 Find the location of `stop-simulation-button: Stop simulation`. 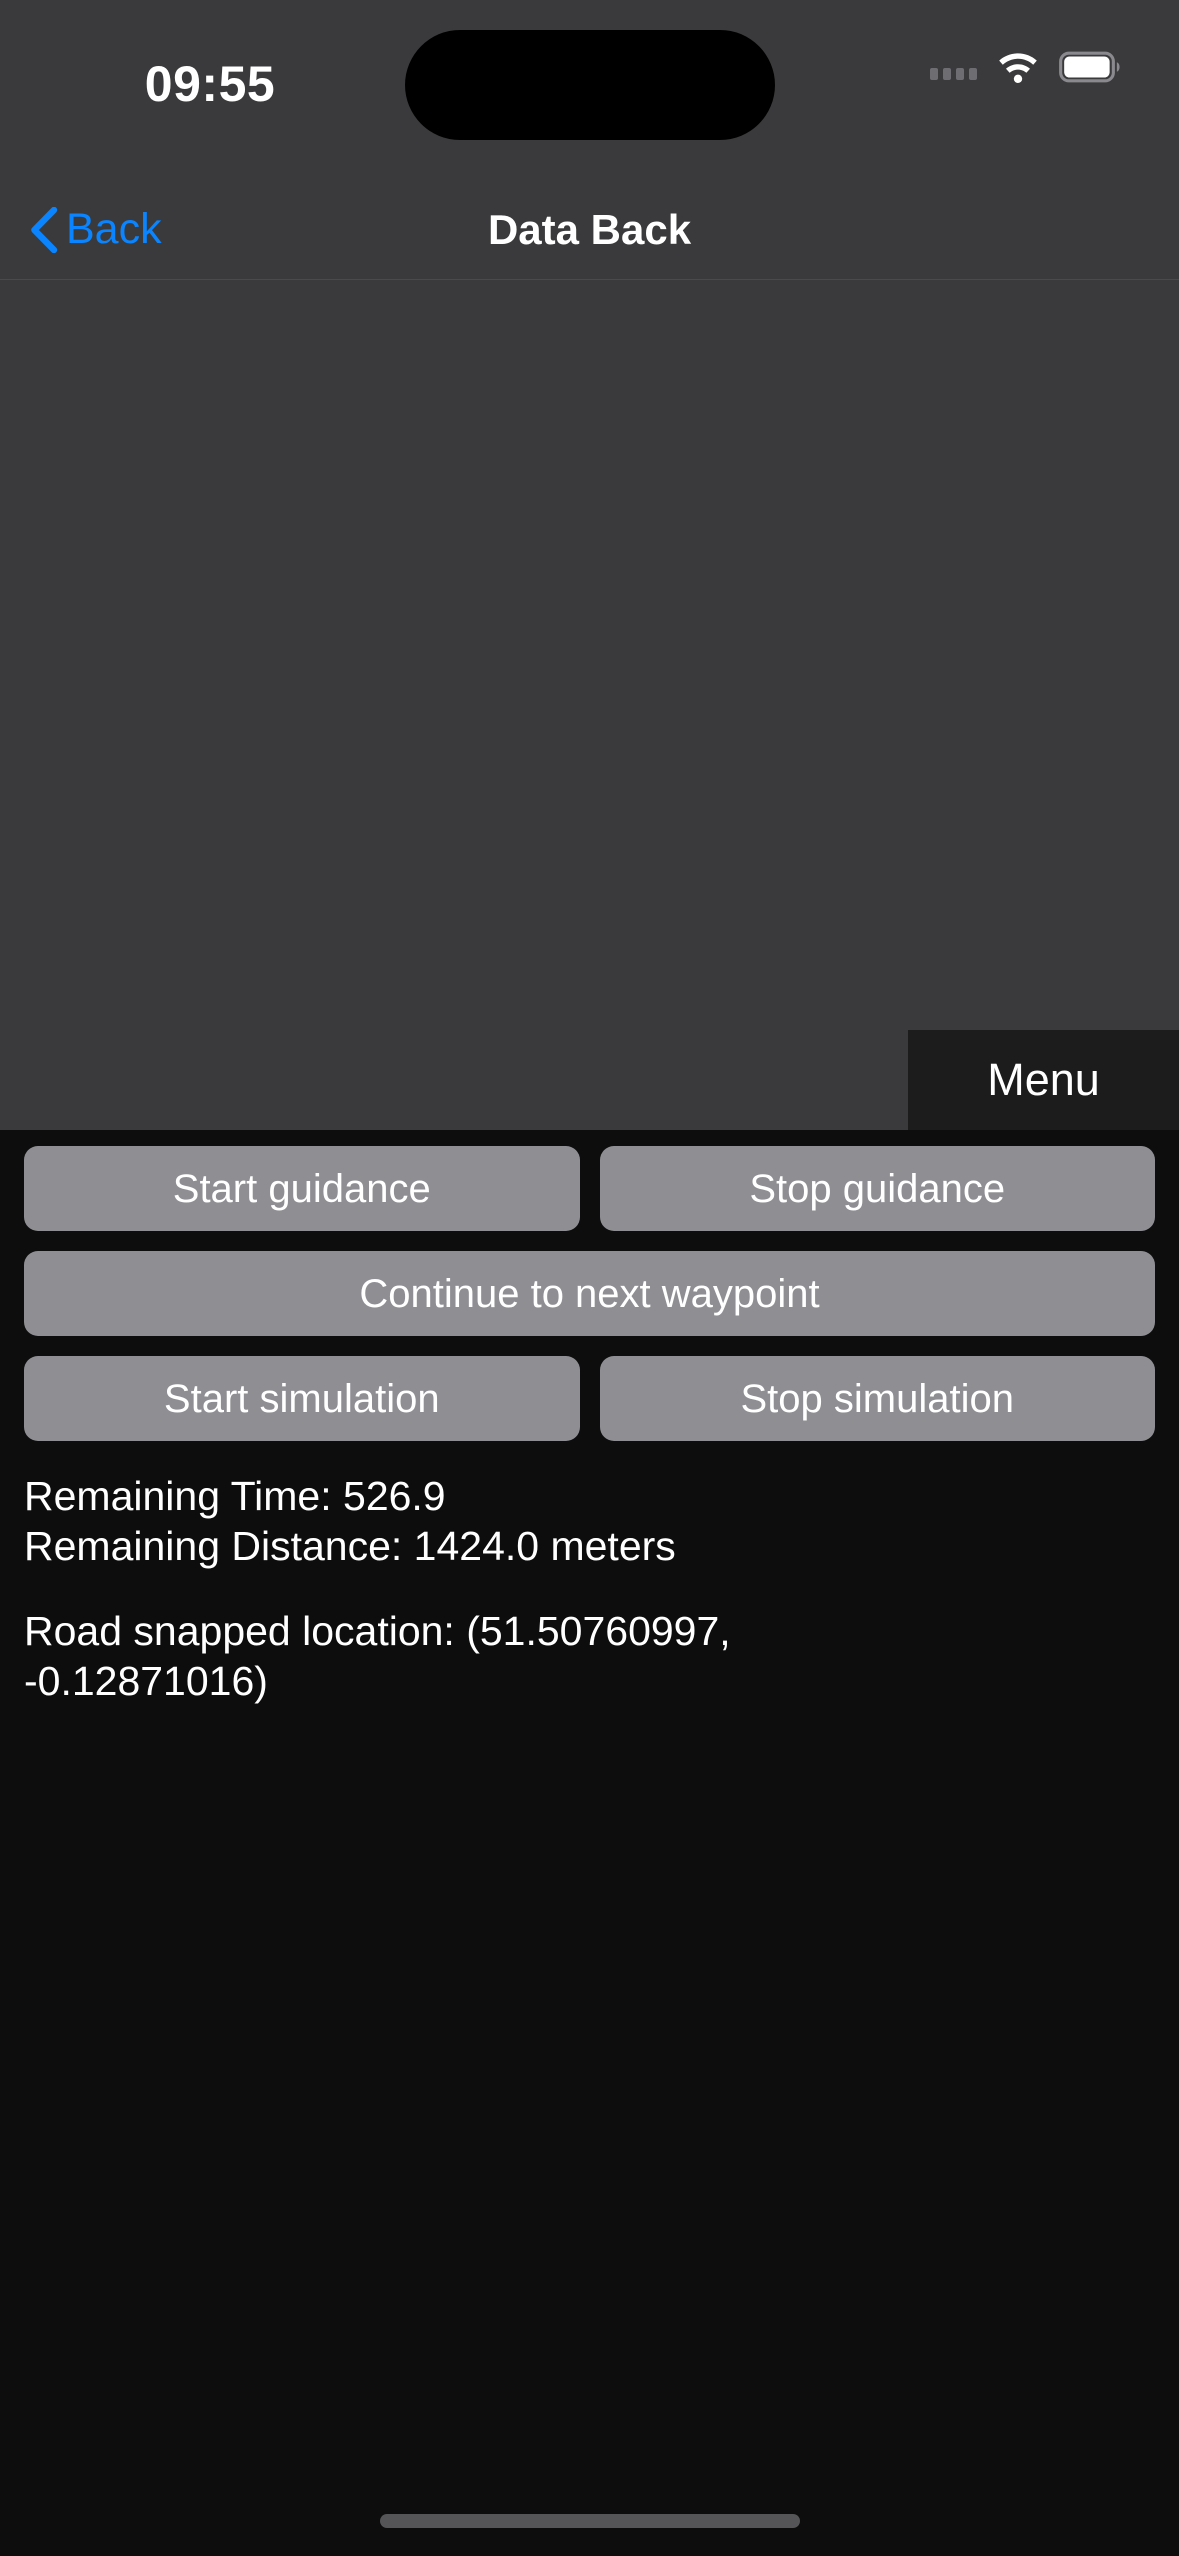

stop-simulation-button: Stop simulation is located at coordinates (877, 1399).